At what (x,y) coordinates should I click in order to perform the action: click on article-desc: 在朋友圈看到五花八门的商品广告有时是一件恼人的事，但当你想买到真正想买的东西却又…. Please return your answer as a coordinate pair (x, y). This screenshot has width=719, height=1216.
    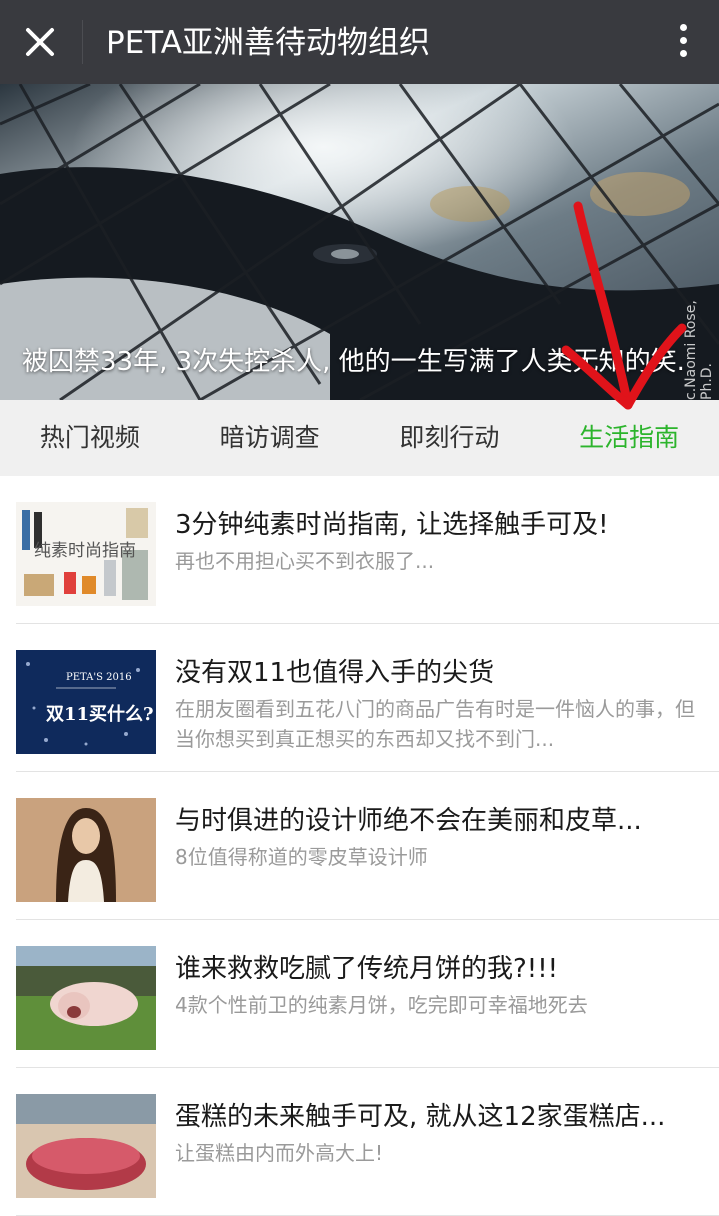
    Looking at the image, I should click on (435, 724).